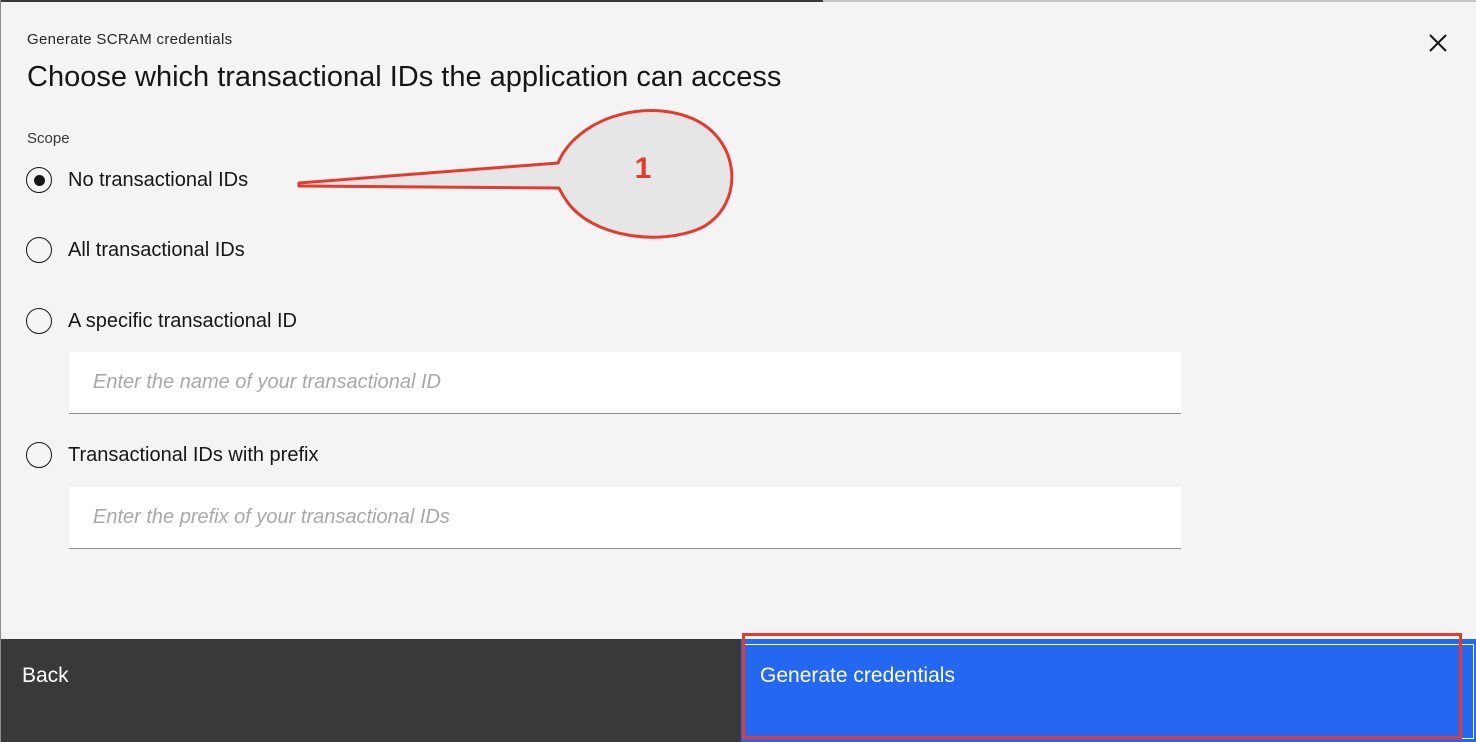 This screenshot has height=742, width=1476. Describe the element at coordinates (48, 138) in the screenshot. I see `scope-legend: Scope` at that location.